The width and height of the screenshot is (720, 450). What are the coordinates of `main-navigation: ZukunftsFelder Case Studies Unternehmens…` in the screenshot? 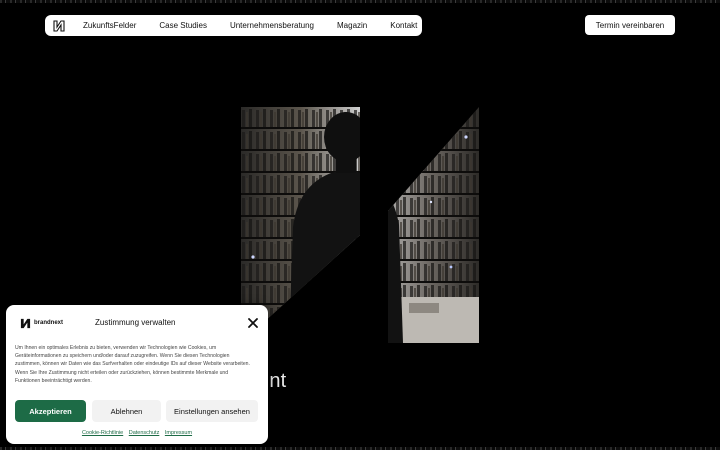 It's located at (233, 25).